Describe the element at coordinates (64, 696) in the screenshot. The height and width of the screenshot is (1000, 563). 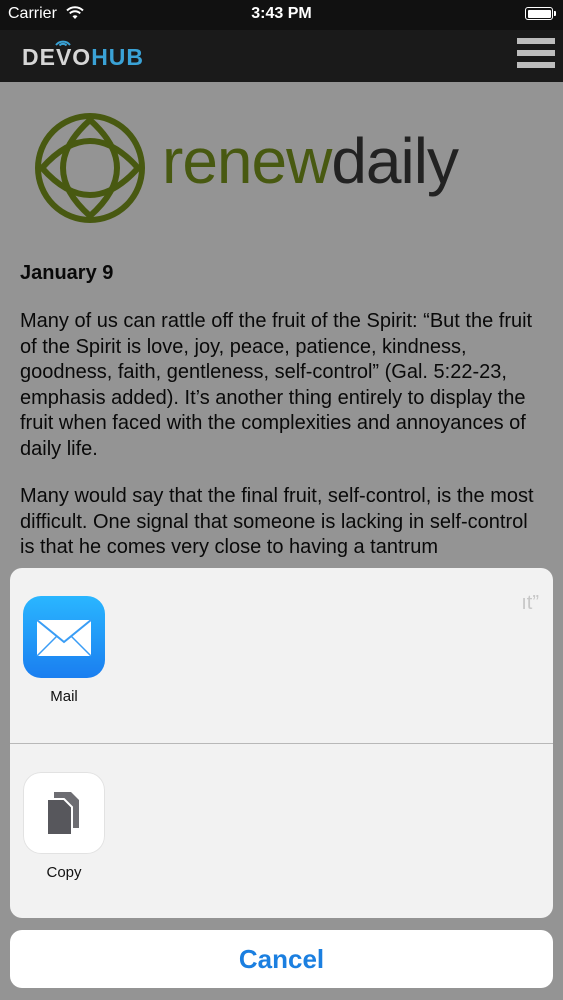
I see `share-mail-label: Mail` at that location.